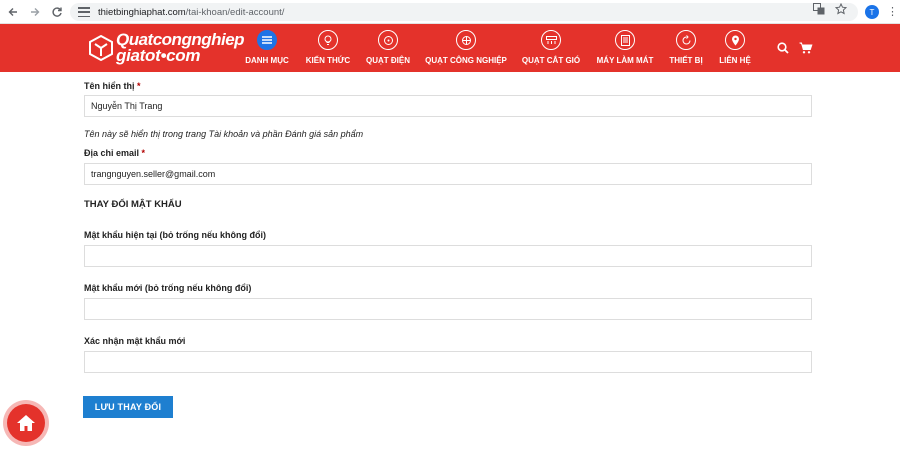 The width and height of the screenshot is (900, 450). What do you see at coordinates (841, 10) in the screenshot?
I see `star-icon` at bounding box center [841, 10].